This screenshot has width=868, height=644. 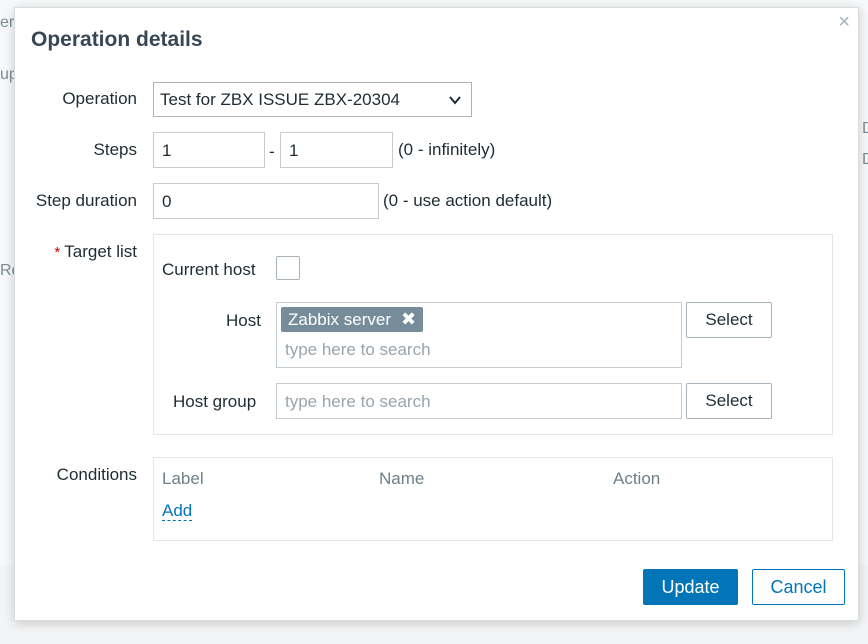 I want to click on steps-from-input: 1, so click(x=209, y=150).